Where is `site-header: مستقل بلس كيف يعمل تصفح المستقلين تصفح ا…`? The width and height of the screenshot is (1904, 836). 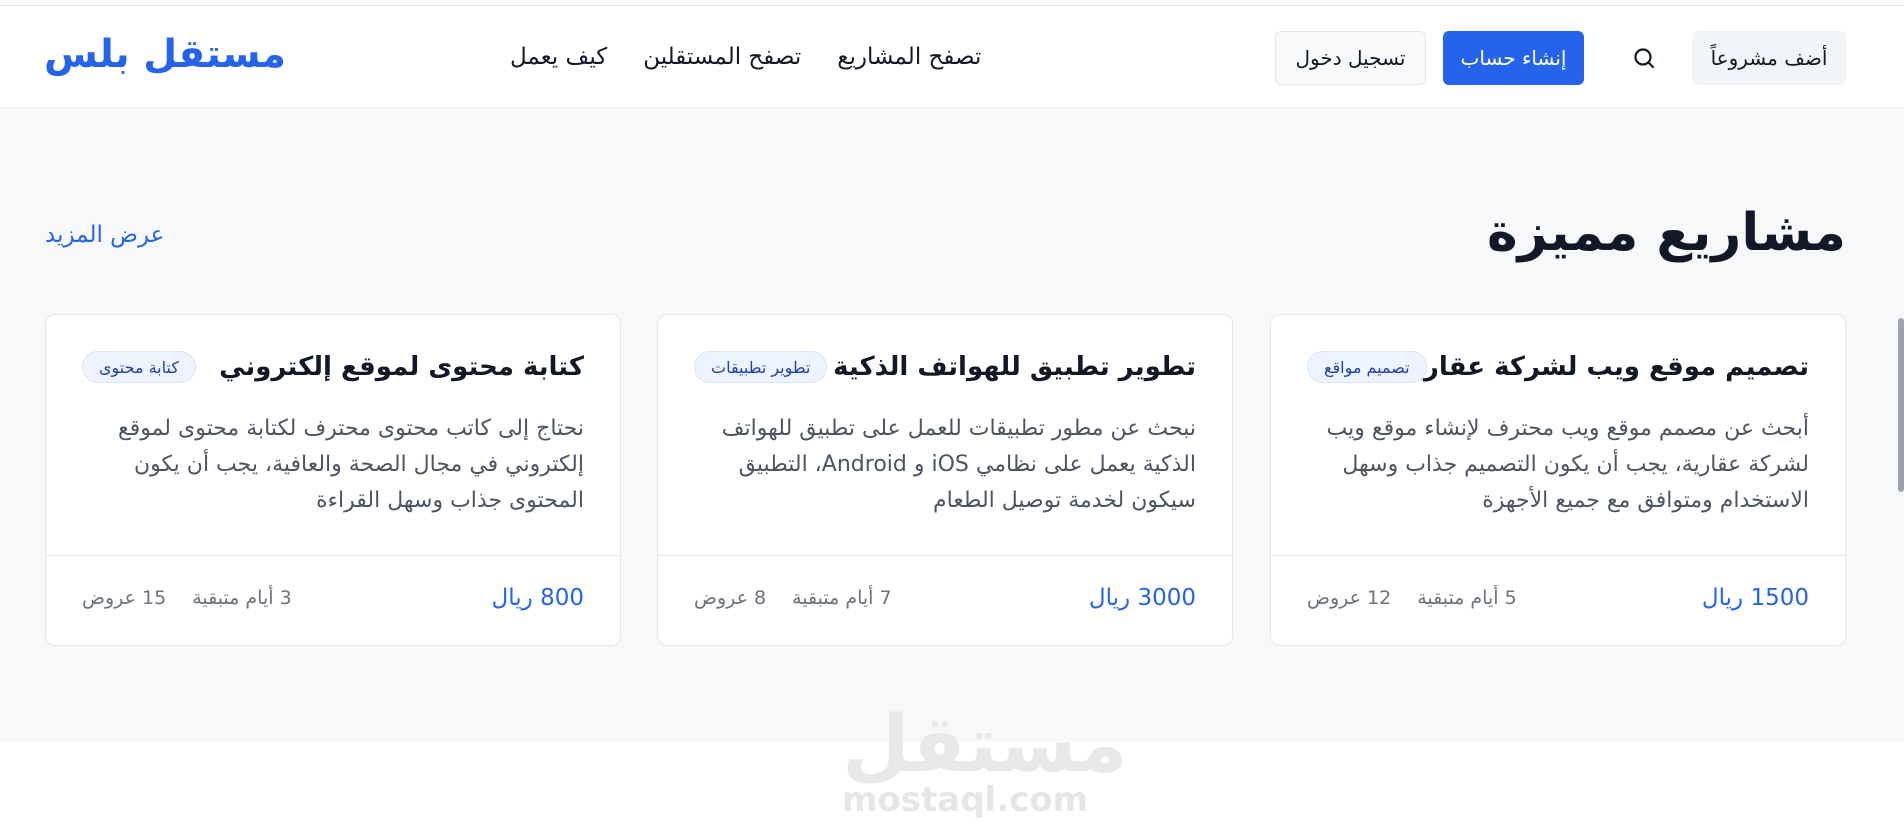
site-header: مستقل بلس كيف يعمل تصفح المستقلين تصفح ا… is located at coordinates (952, 57).